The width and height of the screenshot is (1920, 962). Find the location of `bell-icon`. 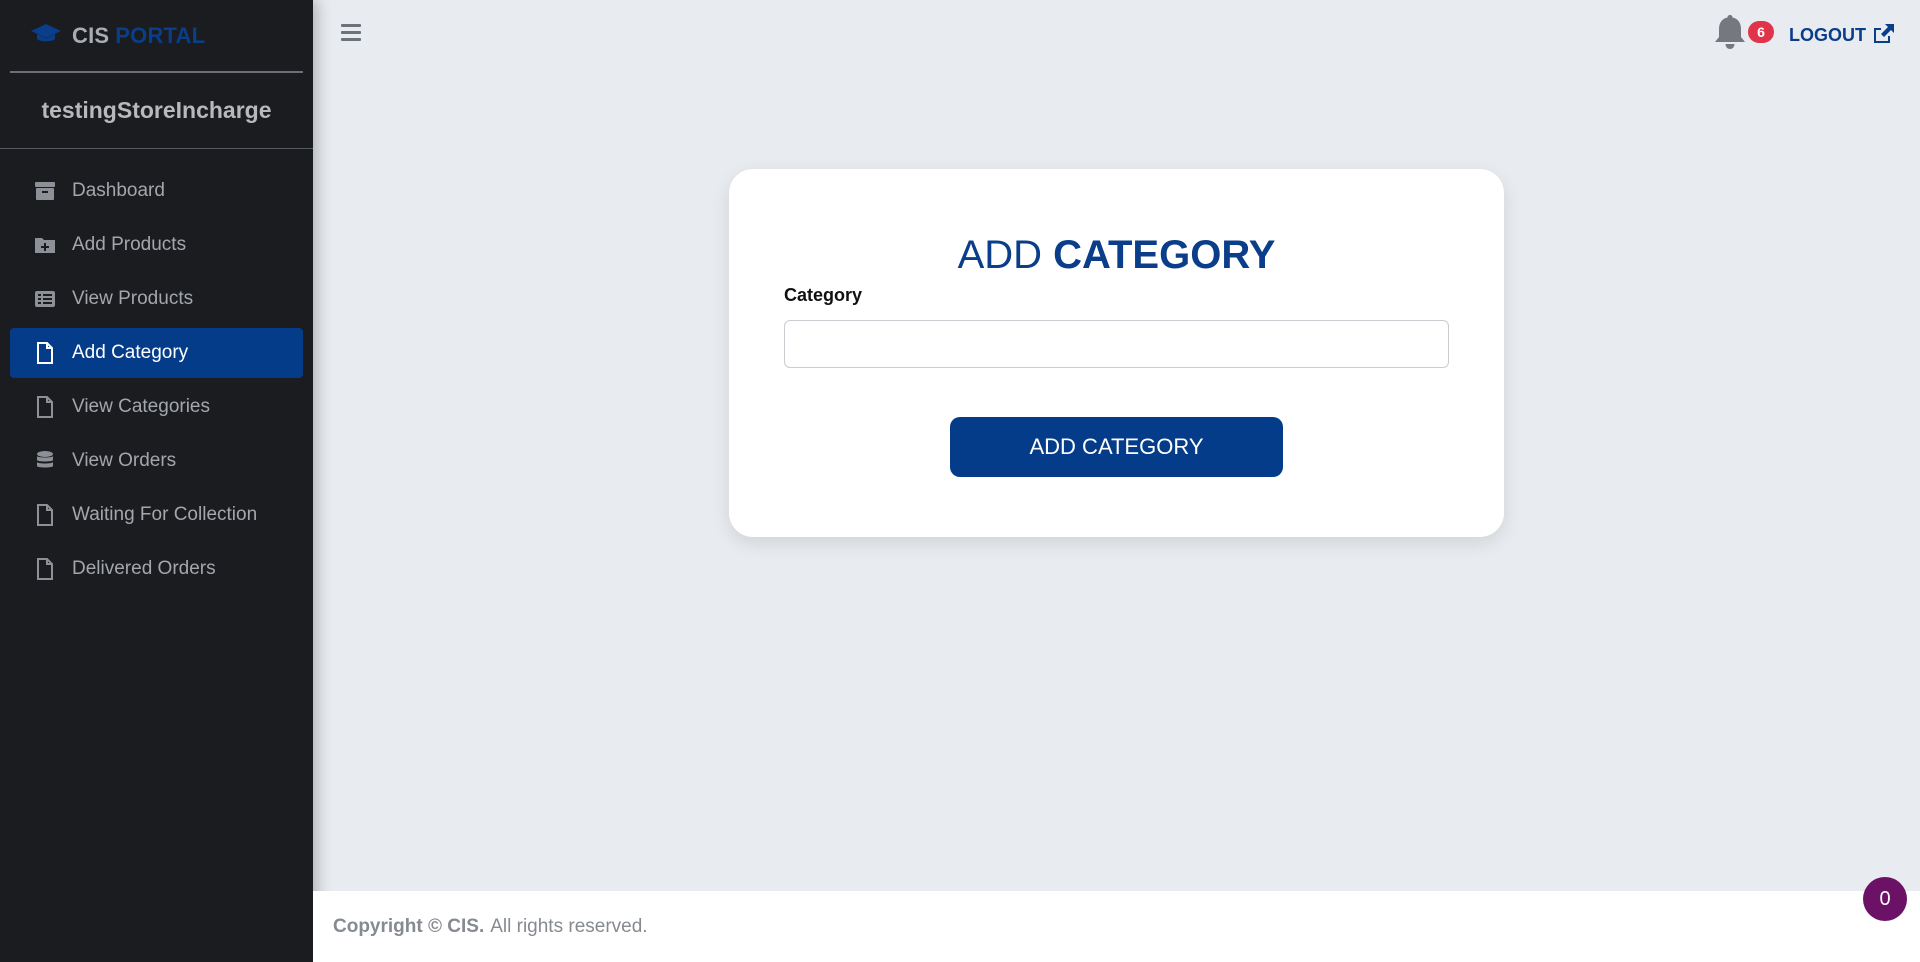

bell-icon is located at coordinates (1730, 32).